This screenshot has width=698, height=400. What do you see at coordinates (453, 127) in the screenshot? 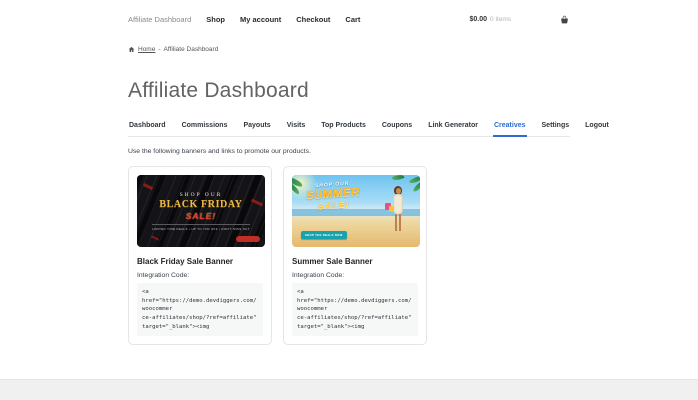
I see `tab-link-generator: Link Generator` at bounding box center [453, 127].